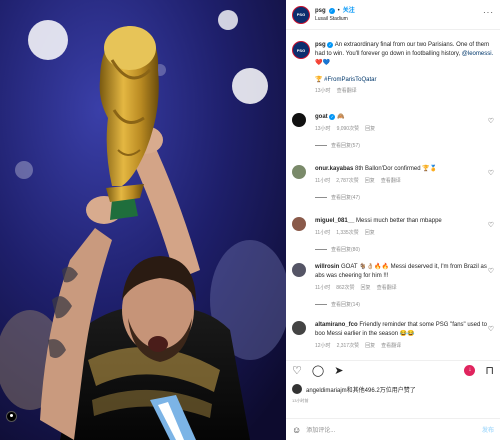 The image size is (500, 440). Describe the element at coordinates (301, 14) in the screenshot. I see `psg-avatar: PSG` at that location.